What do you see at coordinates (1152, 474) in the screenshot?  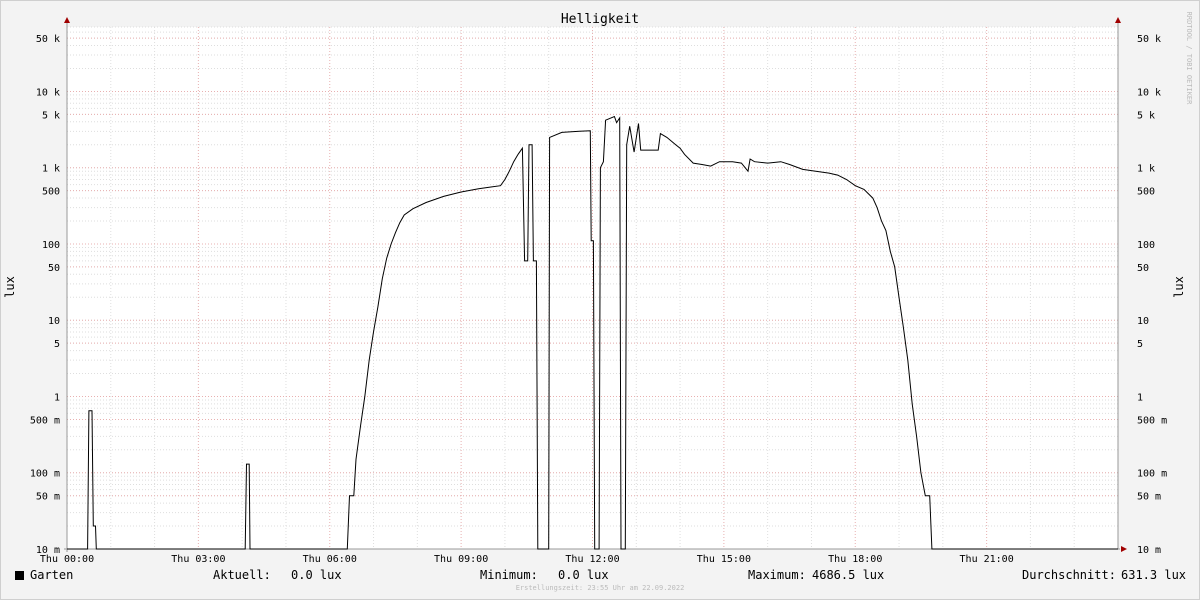 I see `y-tick-label-right: 100 m` at bounding box center [1152, 474].